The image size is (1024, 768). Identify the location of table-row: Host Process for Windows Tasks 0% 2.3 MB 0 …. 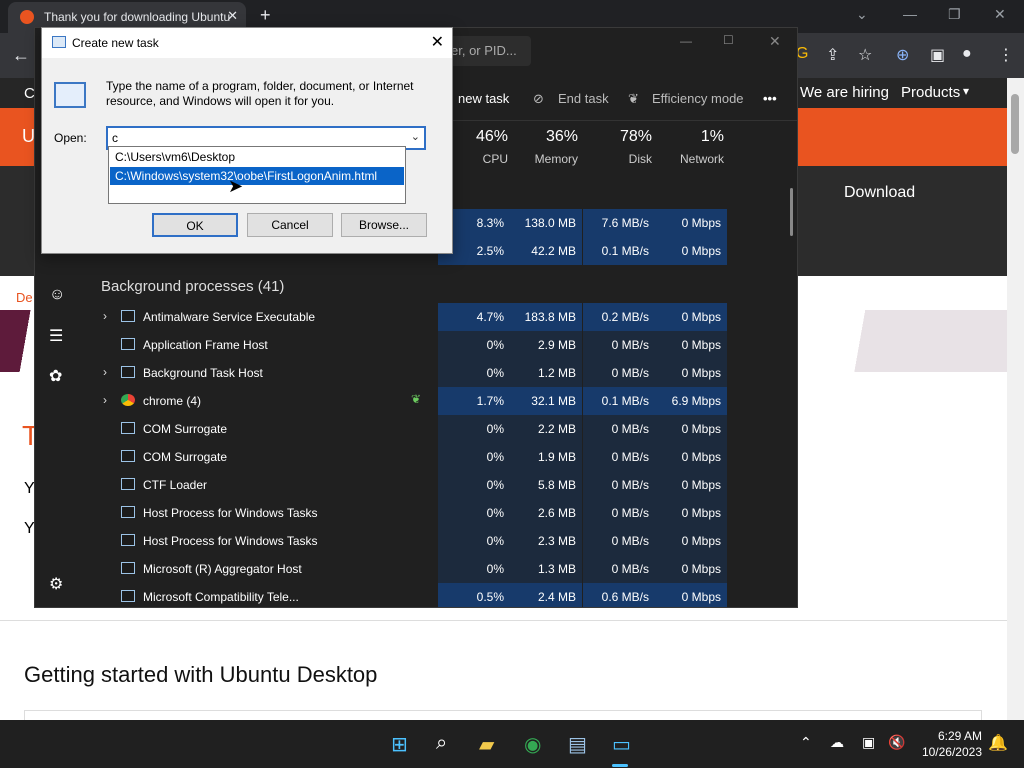
(440, 541).